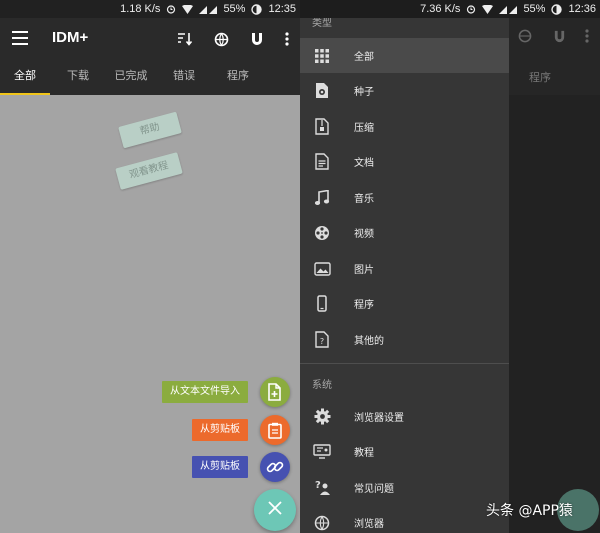 Image resolution: width=600 pixels, height=533 pixels. I want to click on watermark: 头条 @APP猿, so click(529, 511).